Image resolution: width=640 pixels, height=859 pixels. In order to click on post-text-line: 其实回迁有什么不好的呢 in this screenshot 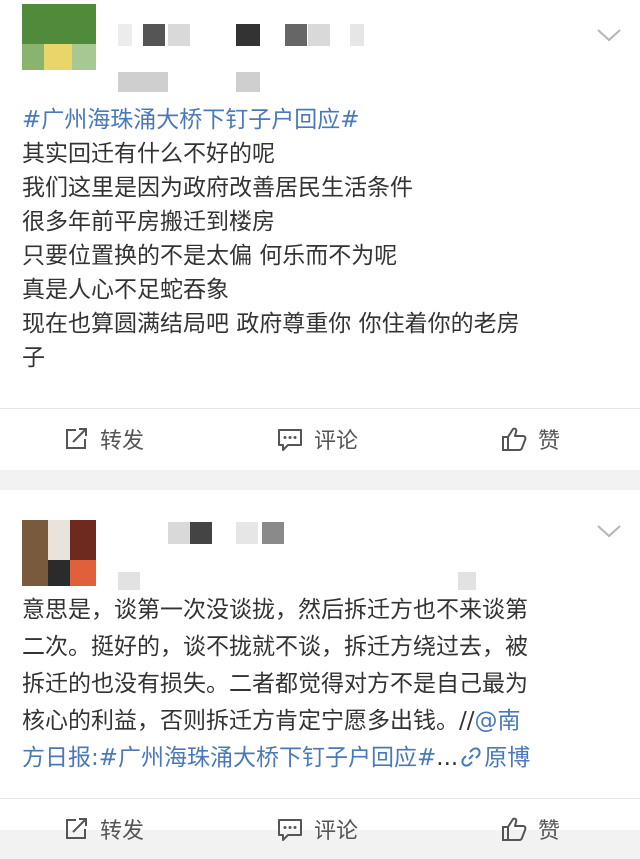, I will do `click(148, 154)`.